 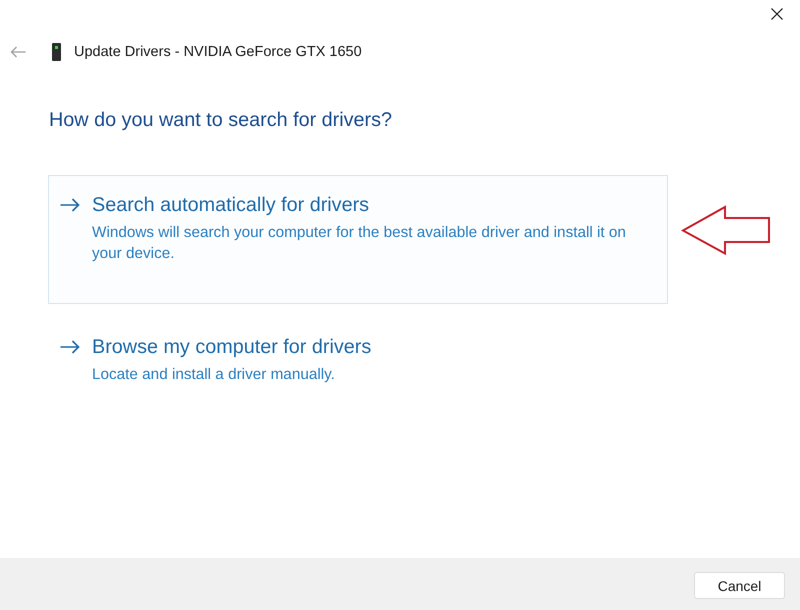 I want to click on back-arrow-icon, so click(x=18, y=52).